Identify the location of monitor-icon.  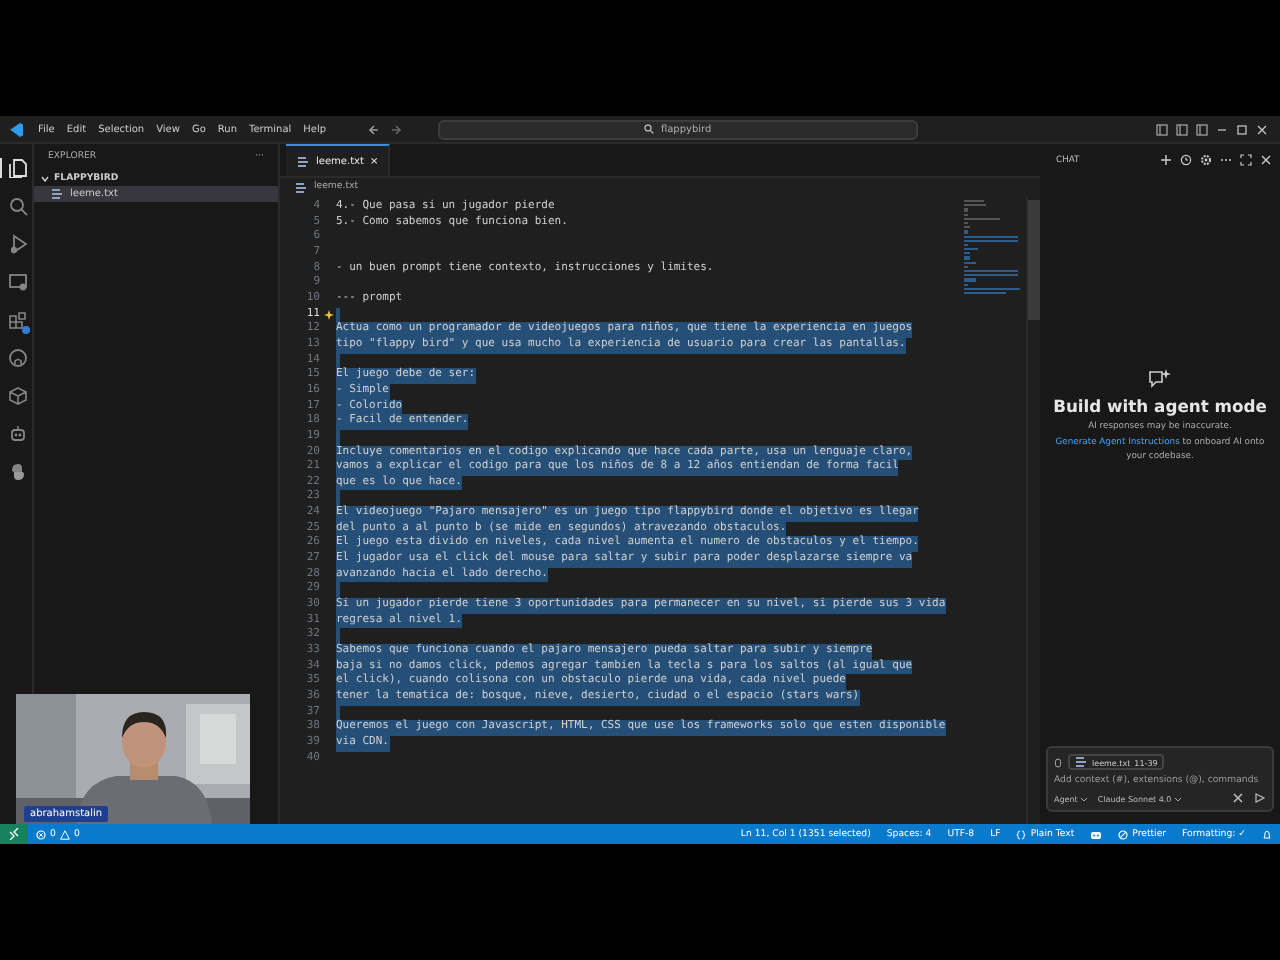
(17, 282).